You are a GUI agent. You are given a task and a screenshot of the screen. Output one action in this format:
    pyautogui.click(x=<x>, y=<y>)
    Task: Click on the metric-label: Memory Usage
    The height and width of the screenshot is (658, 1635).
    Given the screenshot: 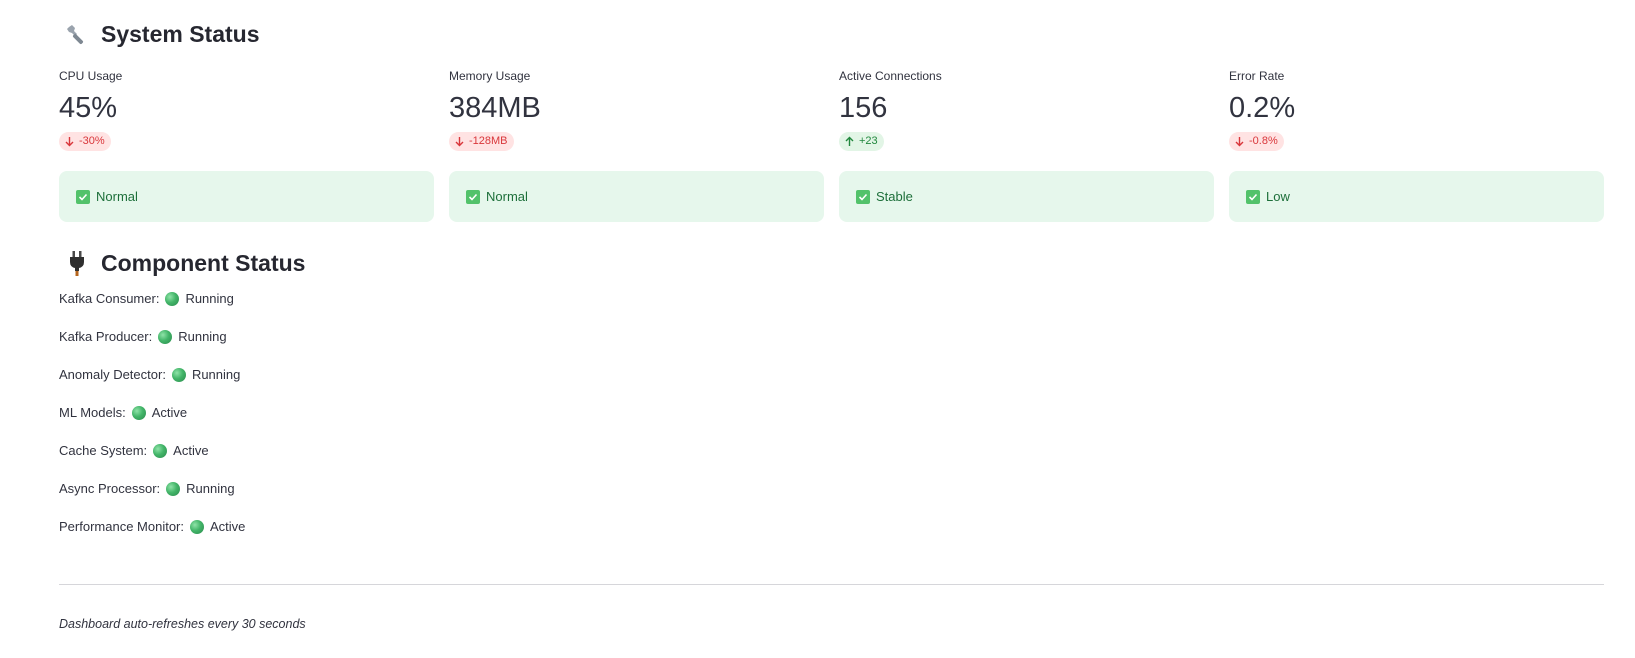 What is the action you would take?
    pyautogui.click(x=490, y=76)
    